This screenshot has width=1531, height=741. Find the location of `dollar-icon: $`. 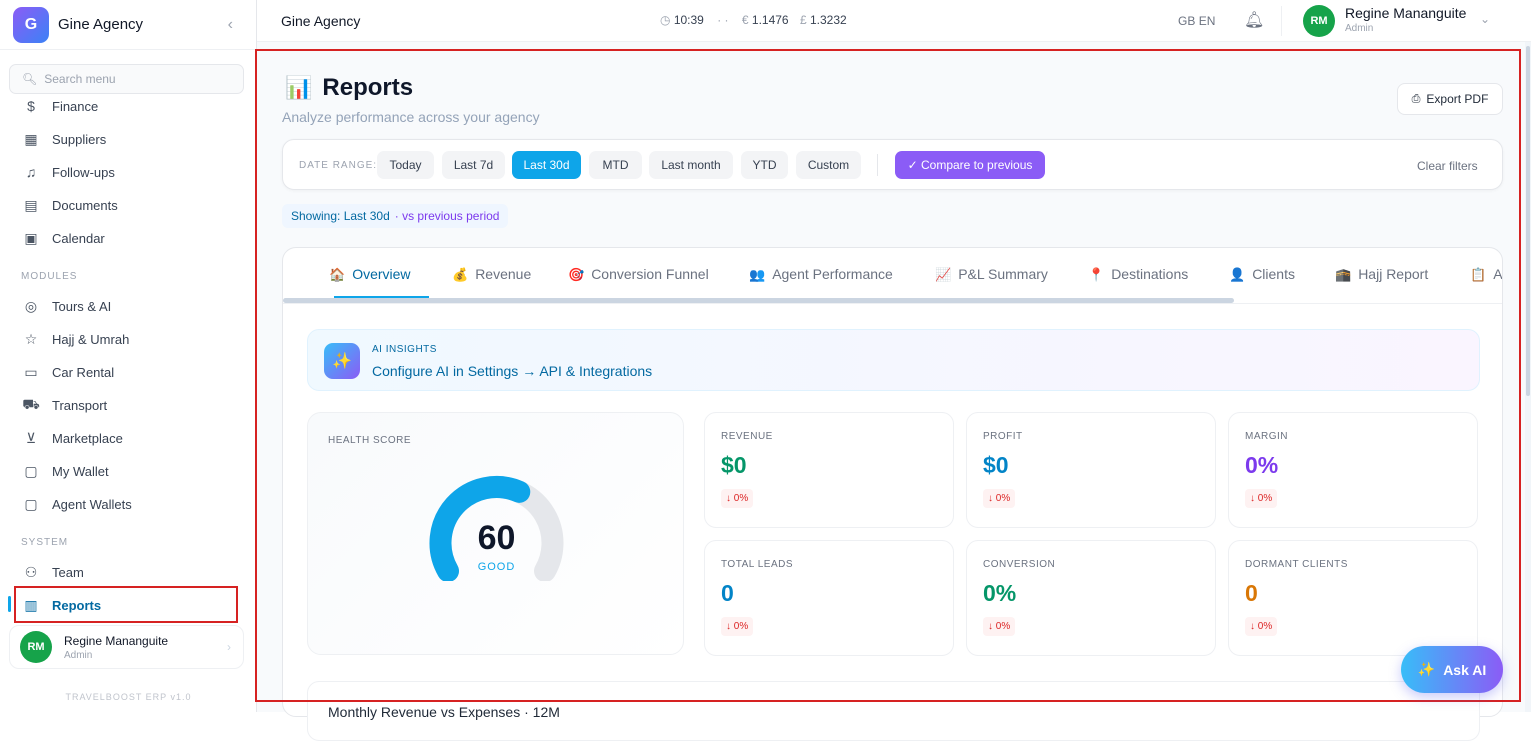

dollar-icon: $ is located at coordinates (31, 106).